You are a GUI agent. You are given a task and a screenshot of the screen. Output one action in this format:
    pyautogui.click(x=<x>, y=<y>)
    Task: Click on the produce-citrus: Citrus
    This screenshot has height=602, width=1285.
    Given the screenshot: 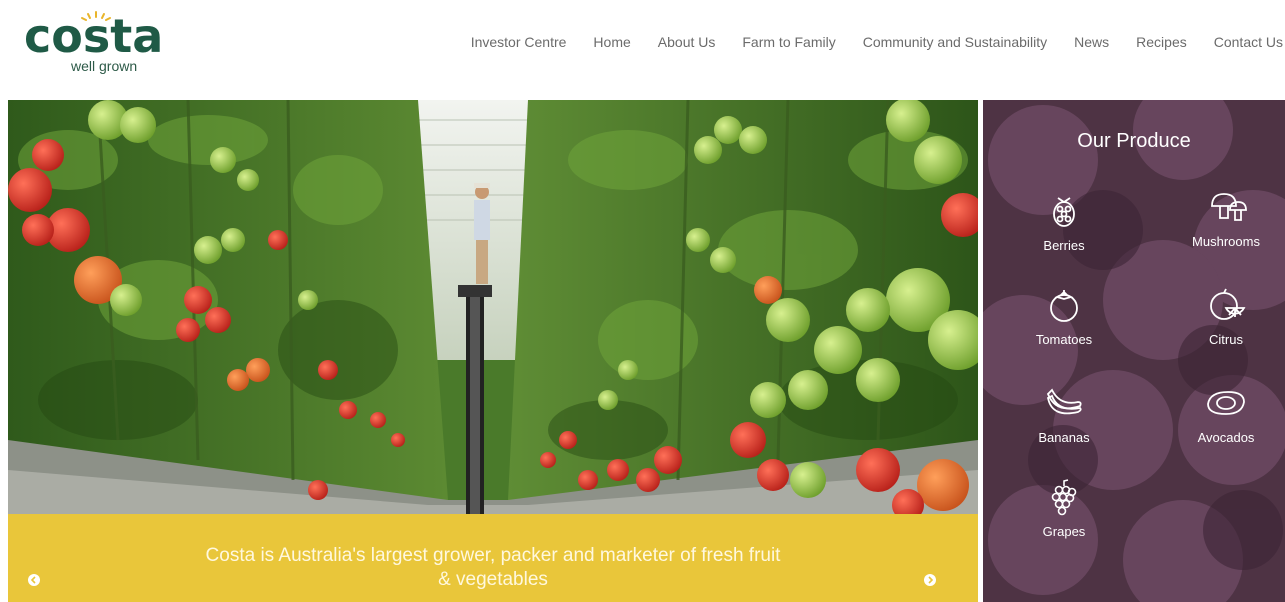 What is the action you would take?
    pyautogui.click(x=1225, y=316)
    